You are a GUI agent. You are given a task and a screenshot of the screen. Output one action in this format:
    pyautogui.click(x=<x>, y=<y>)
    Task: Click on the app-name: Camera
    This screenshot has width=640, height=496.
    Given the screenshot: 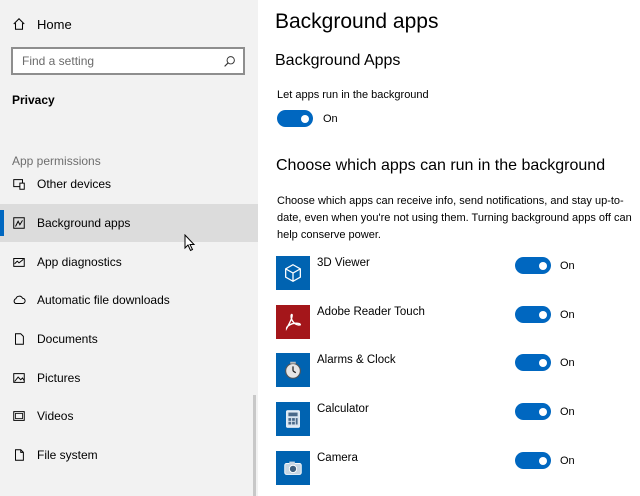 What is the action you would take?
    pyautogui.click(x=337, y=458)
    